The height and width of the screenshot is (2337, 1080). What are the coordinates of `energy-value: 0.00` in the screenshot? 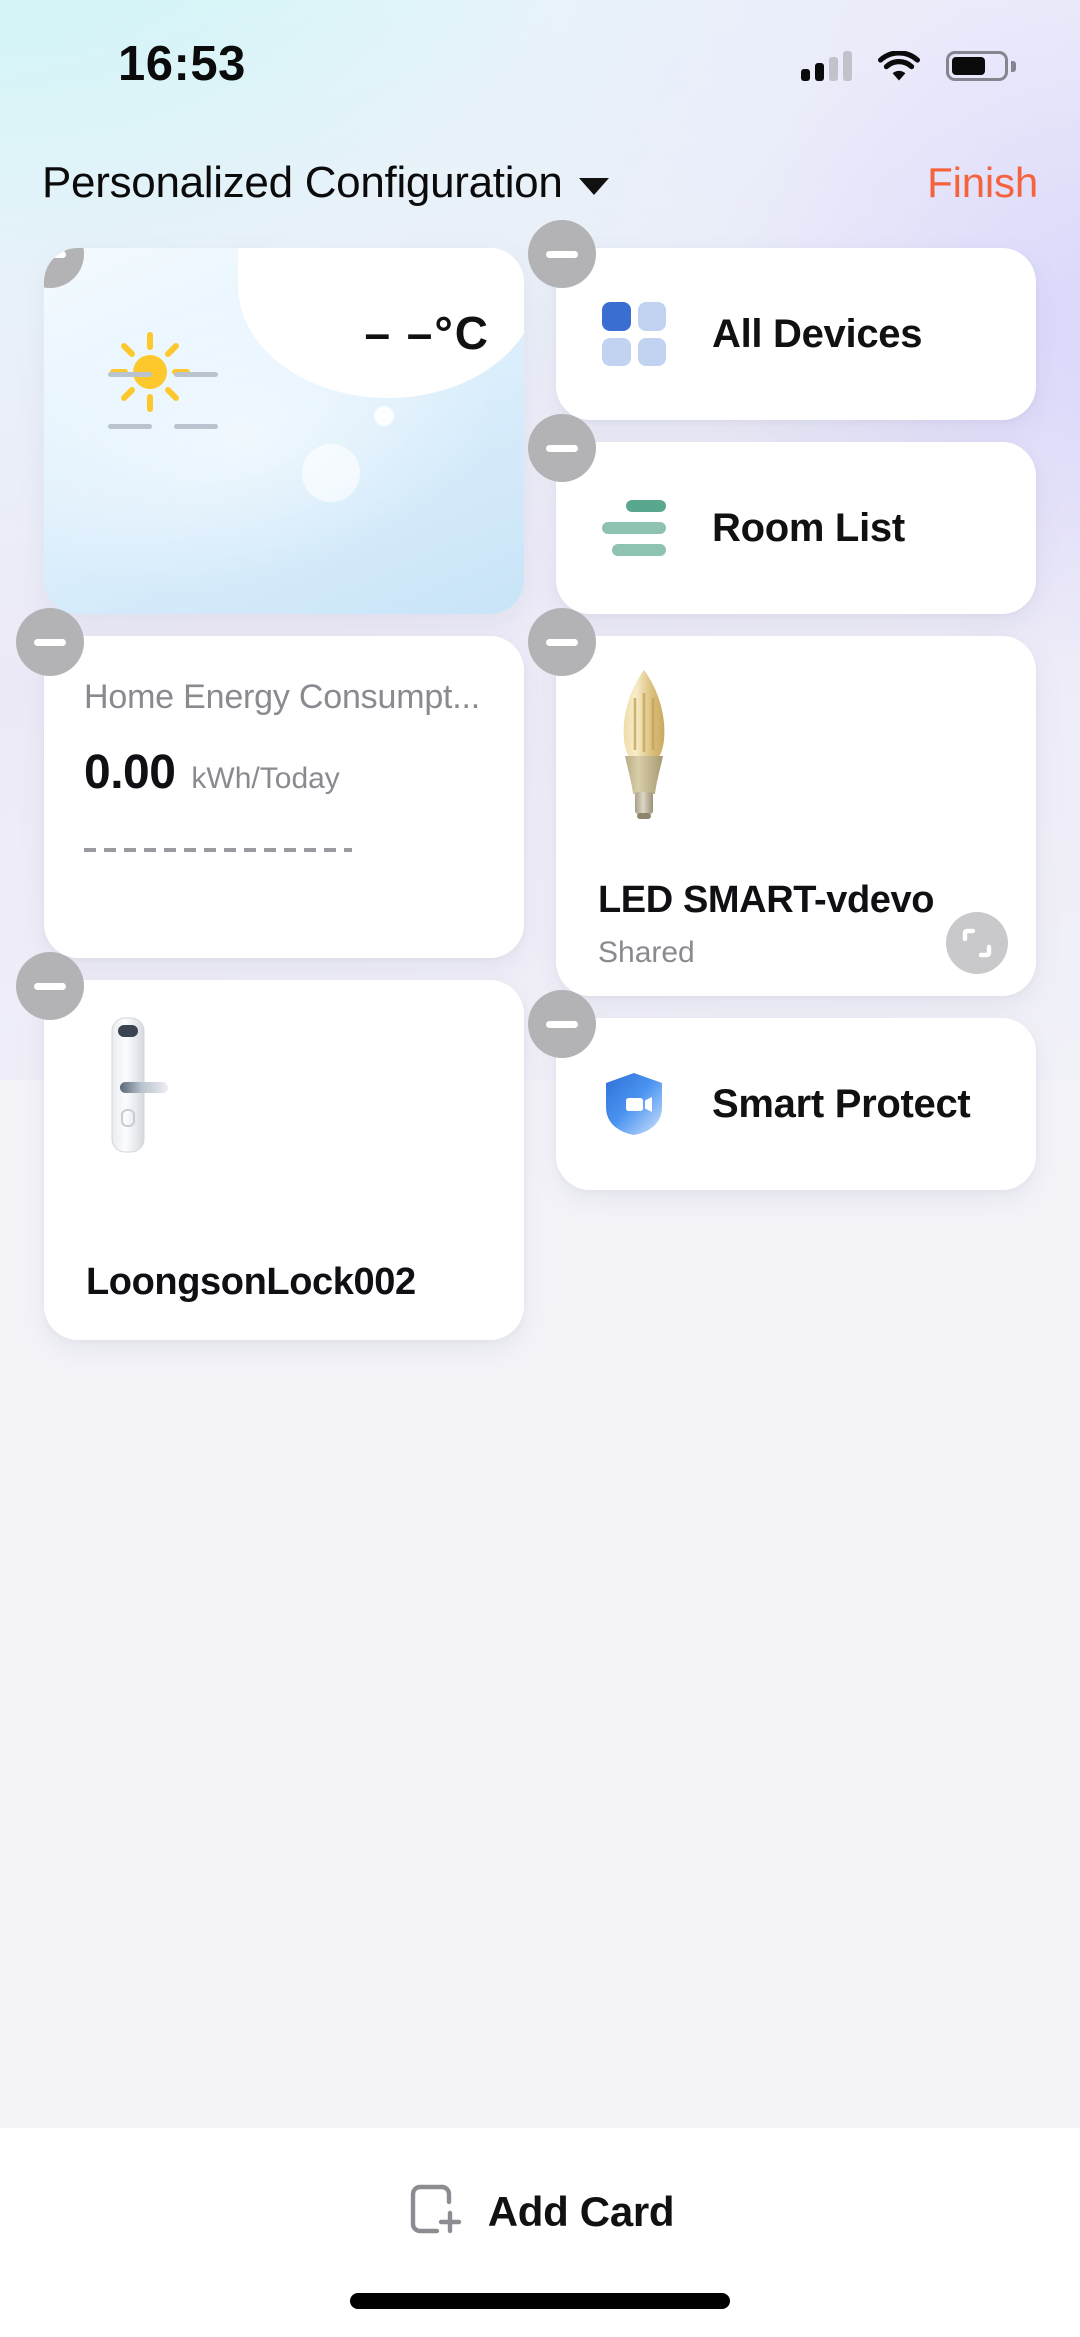 It's located at (130, 772).